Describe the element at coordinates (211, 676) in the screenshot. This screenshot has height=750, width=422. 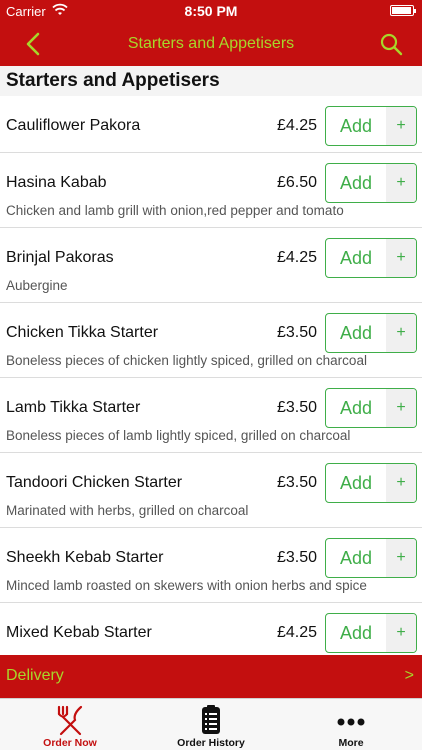
I see `delivery-bar: Delivery >` at that location.